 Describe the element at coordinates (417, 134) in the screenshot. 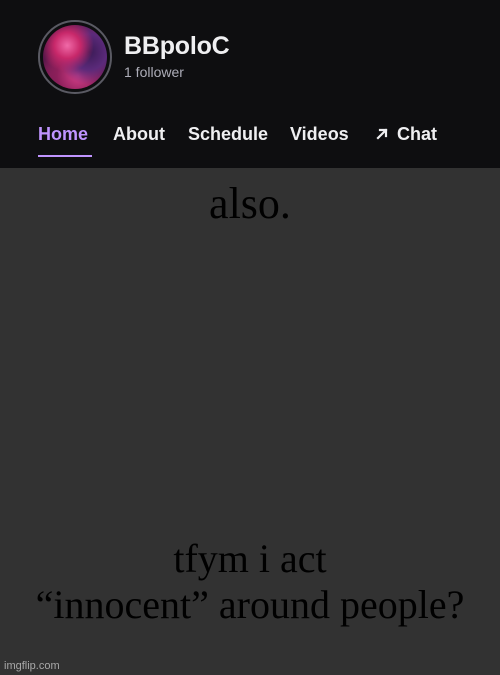

I see `tab-chat-label: Chat` at that location.